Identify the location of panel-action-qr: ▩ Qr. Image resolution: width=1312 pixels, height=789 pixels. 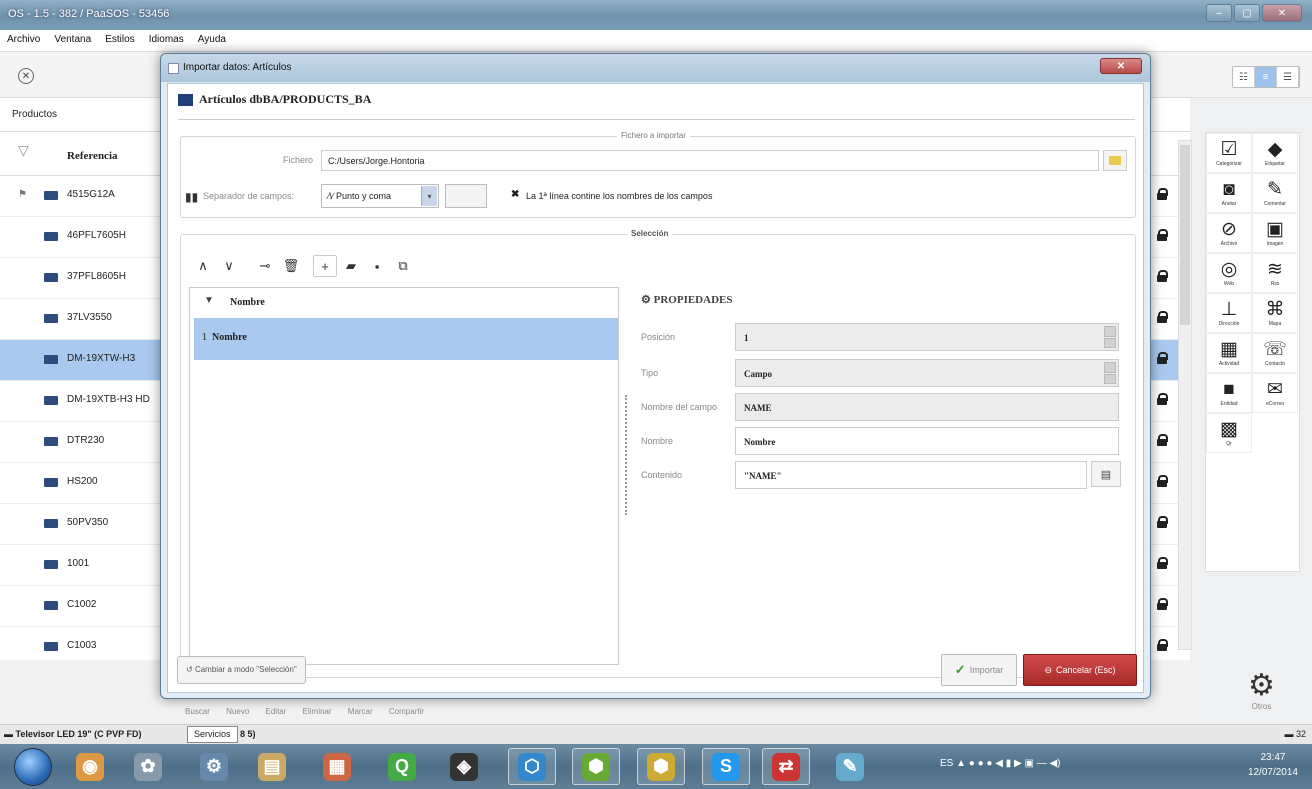
(1229, 433).